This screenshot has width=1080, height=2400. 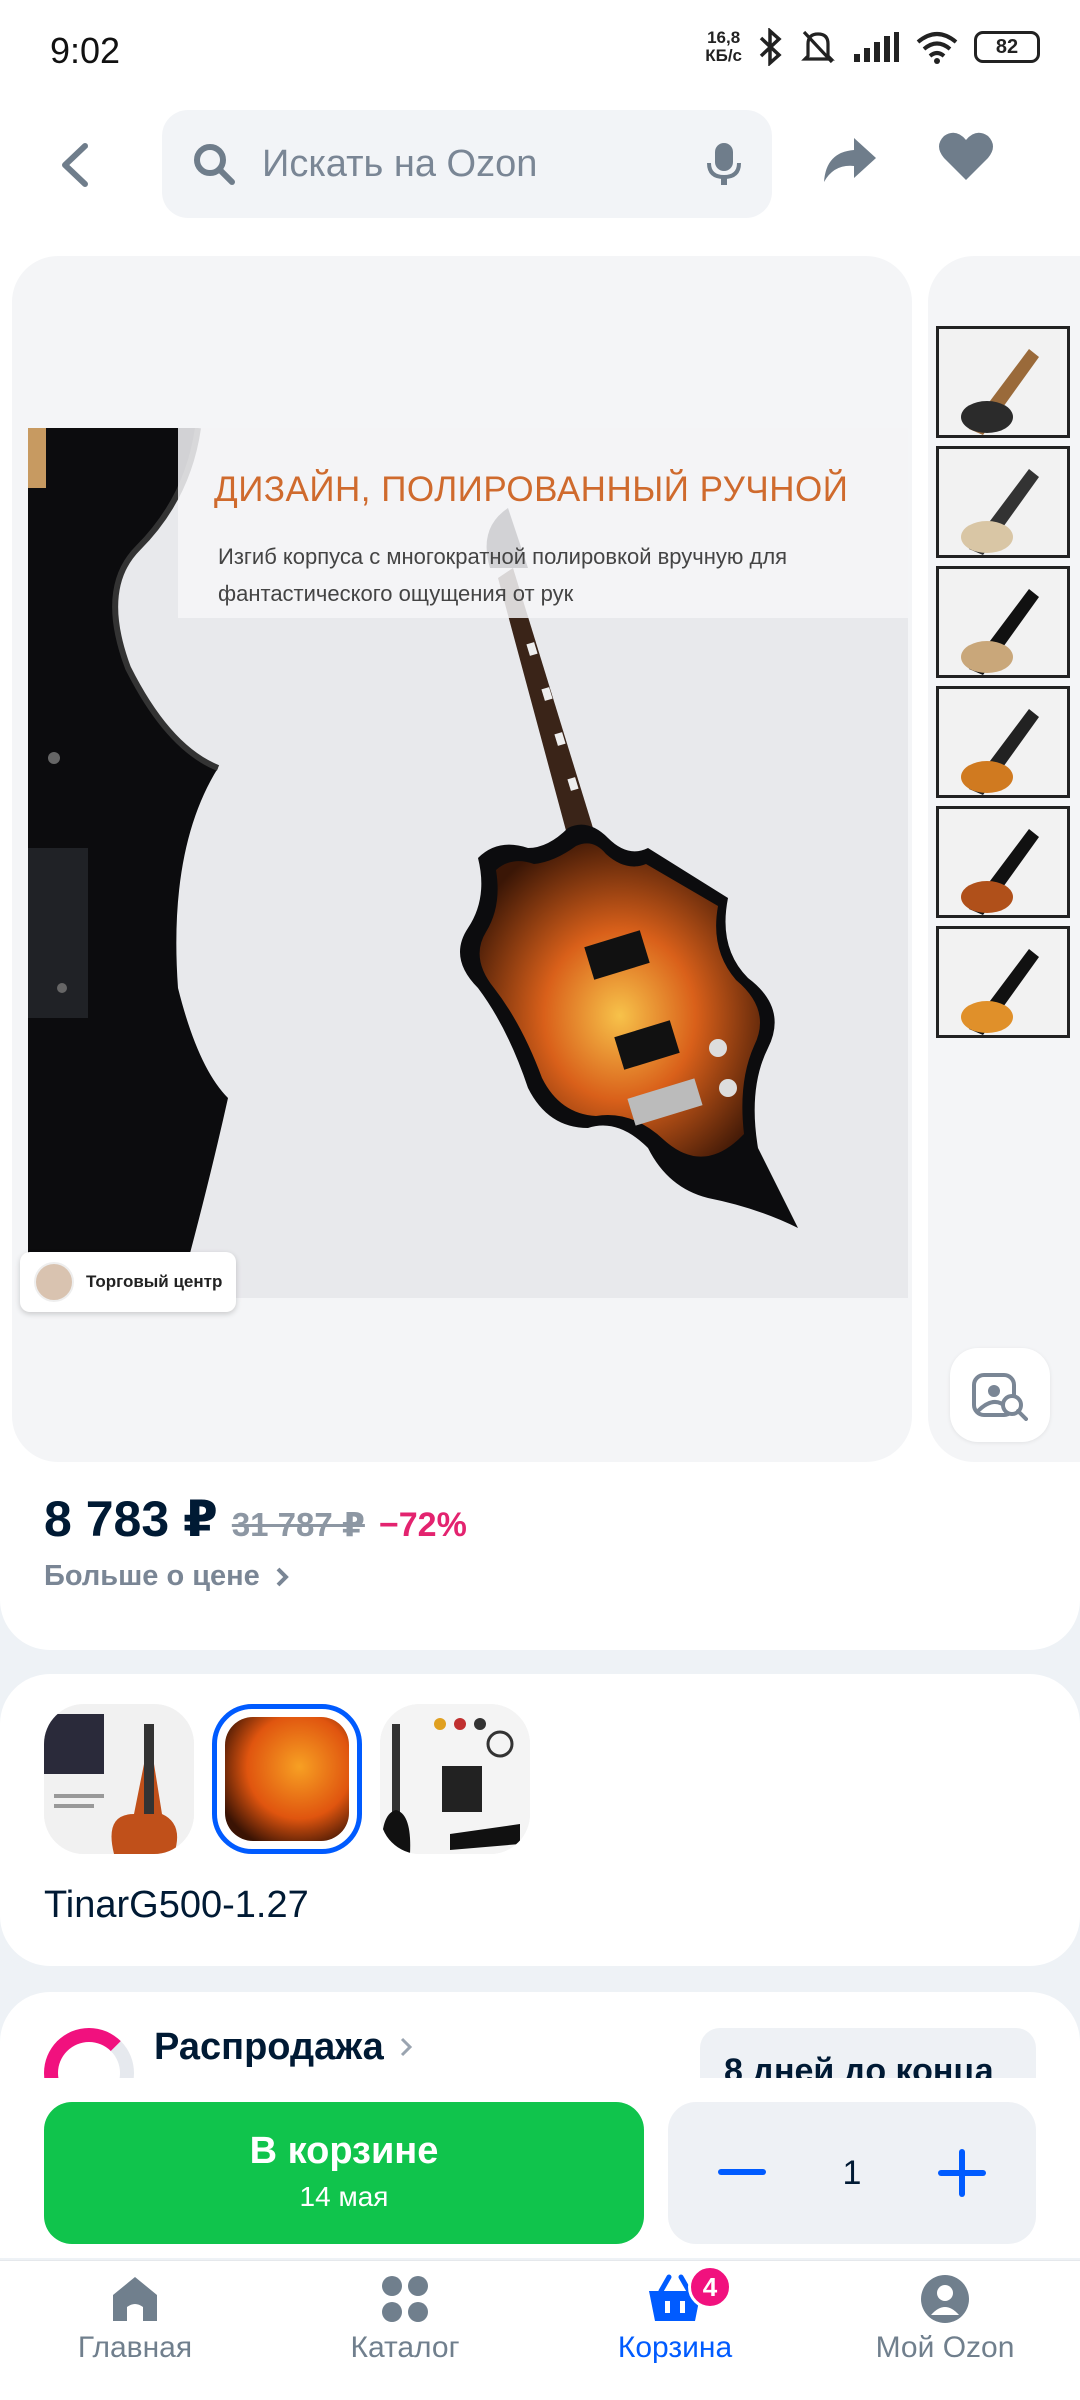 What do you see at coordinates (850, 160) in the screenshot?
I see `share-icon` at bounding box center [850, 160].